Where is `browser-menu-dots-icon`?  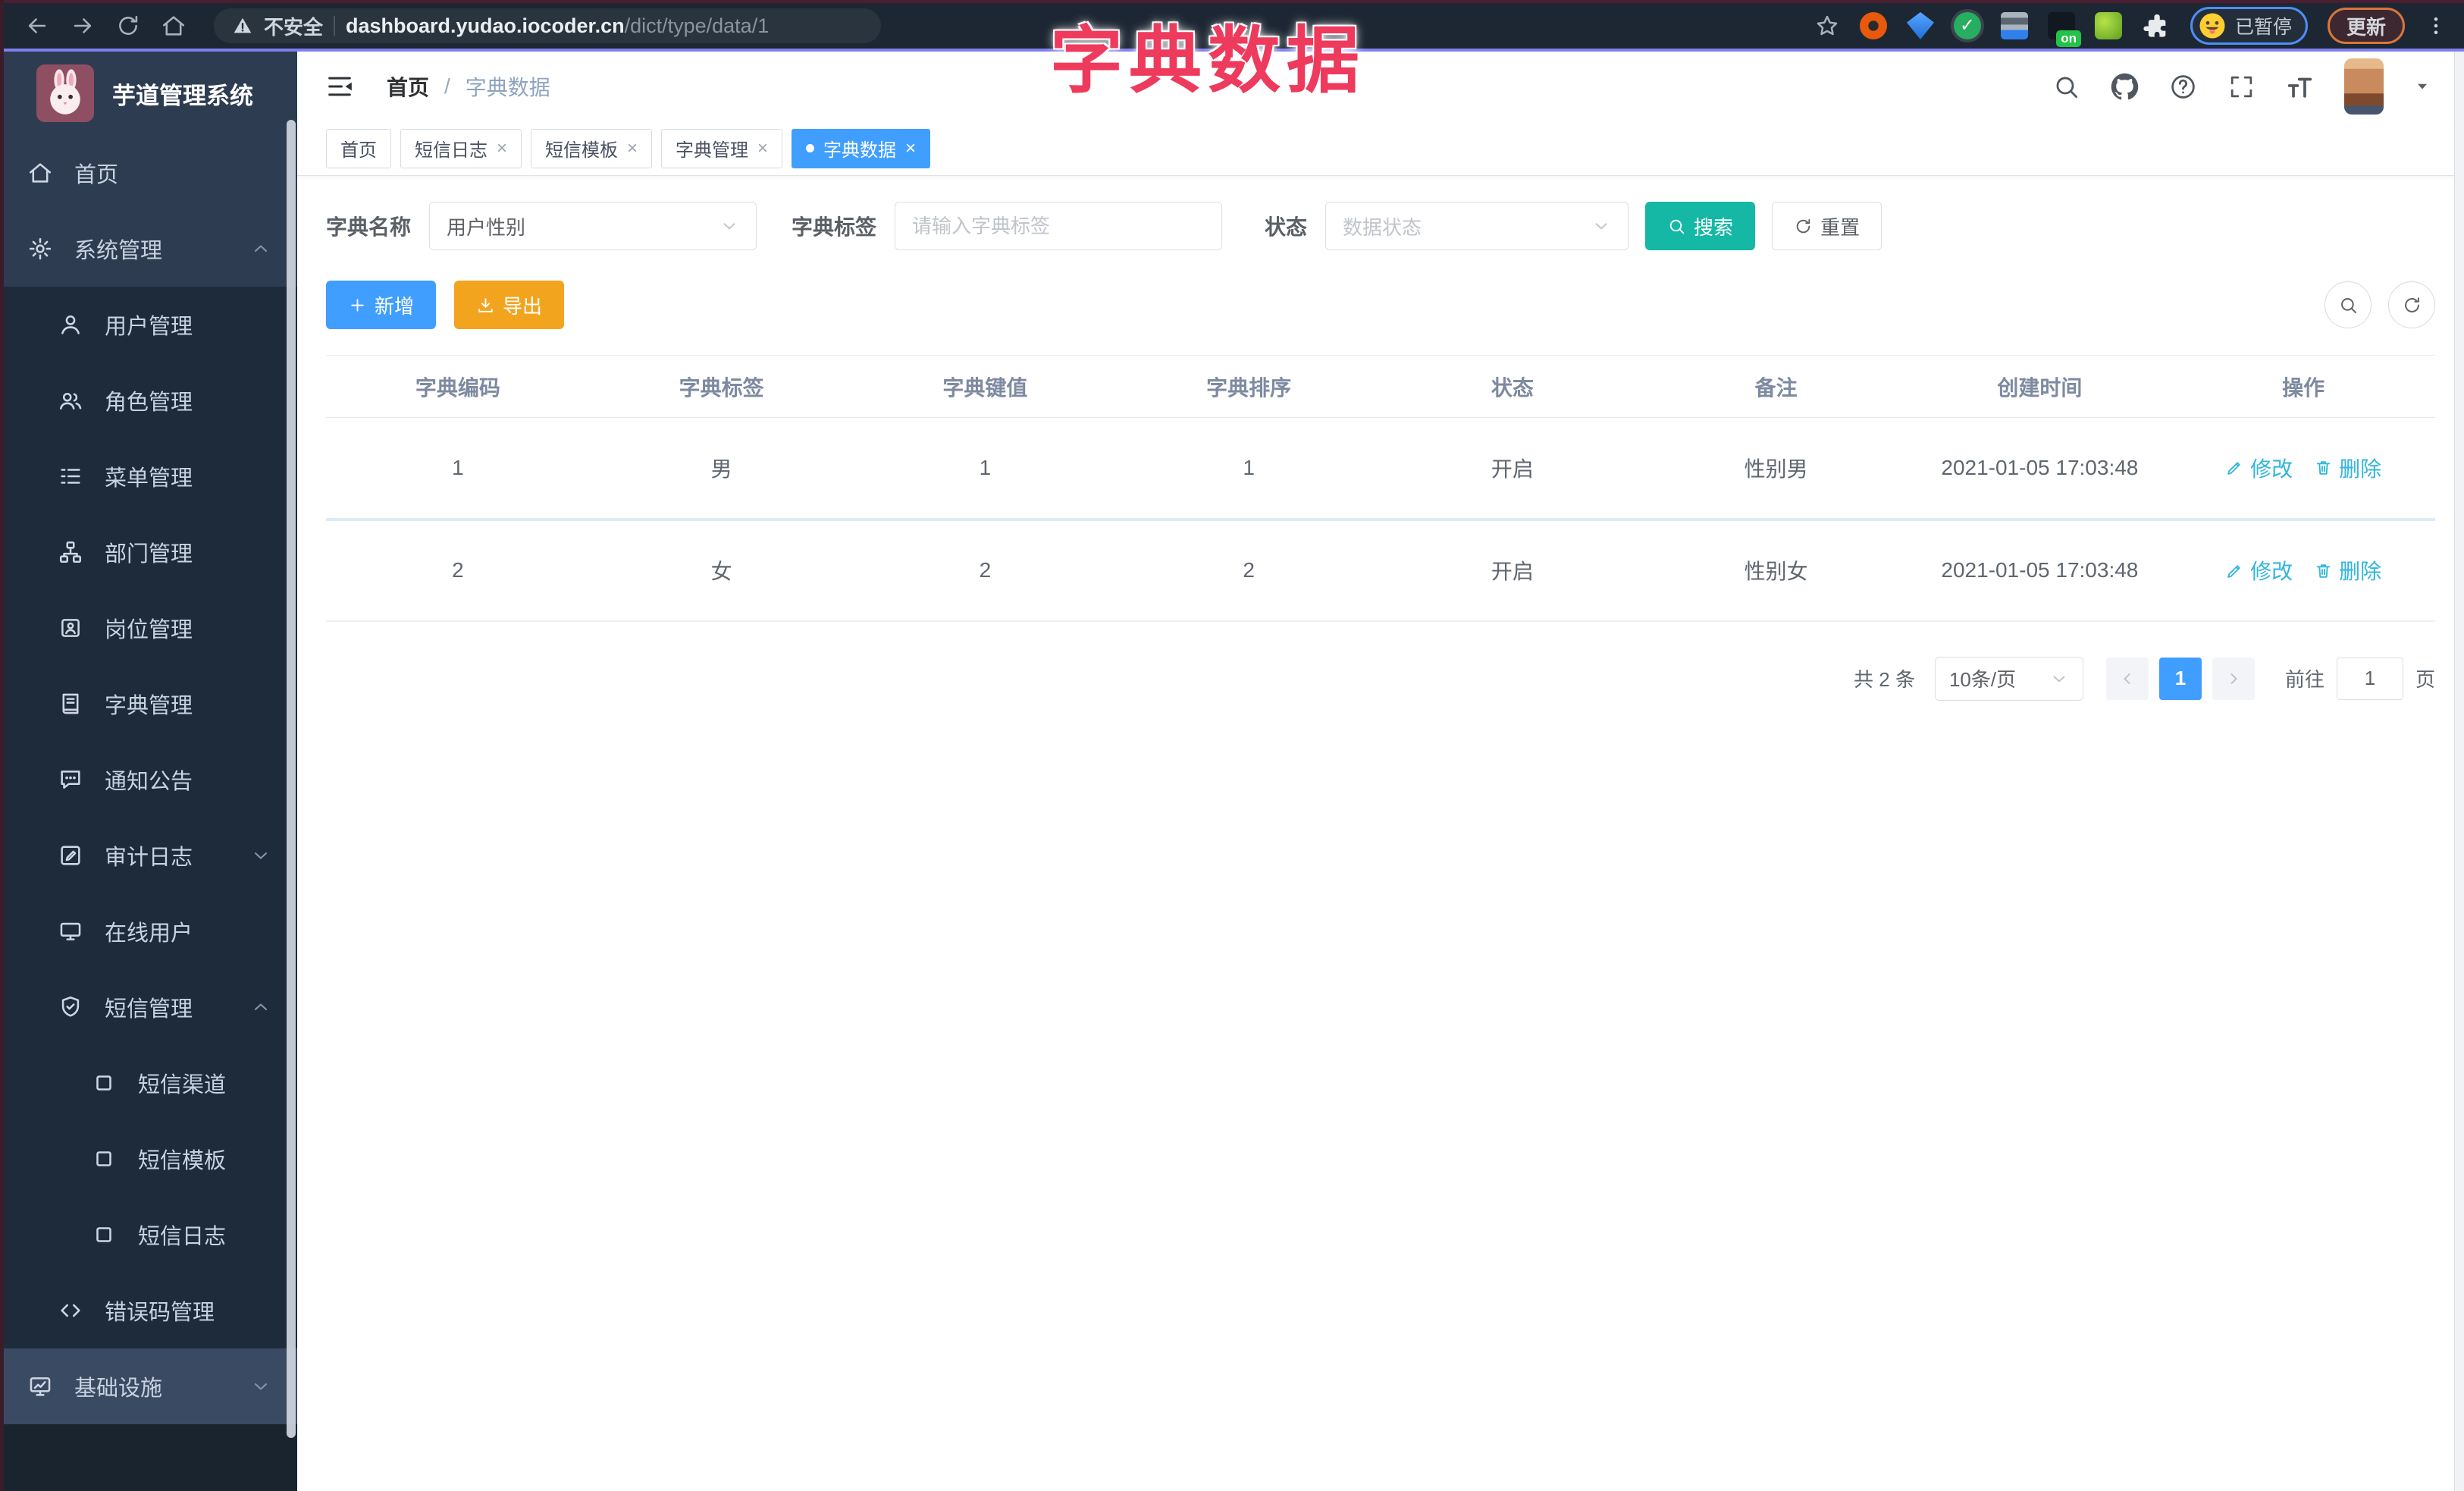 browser-menu-dots-icon is located at coordinates (2436, 25).